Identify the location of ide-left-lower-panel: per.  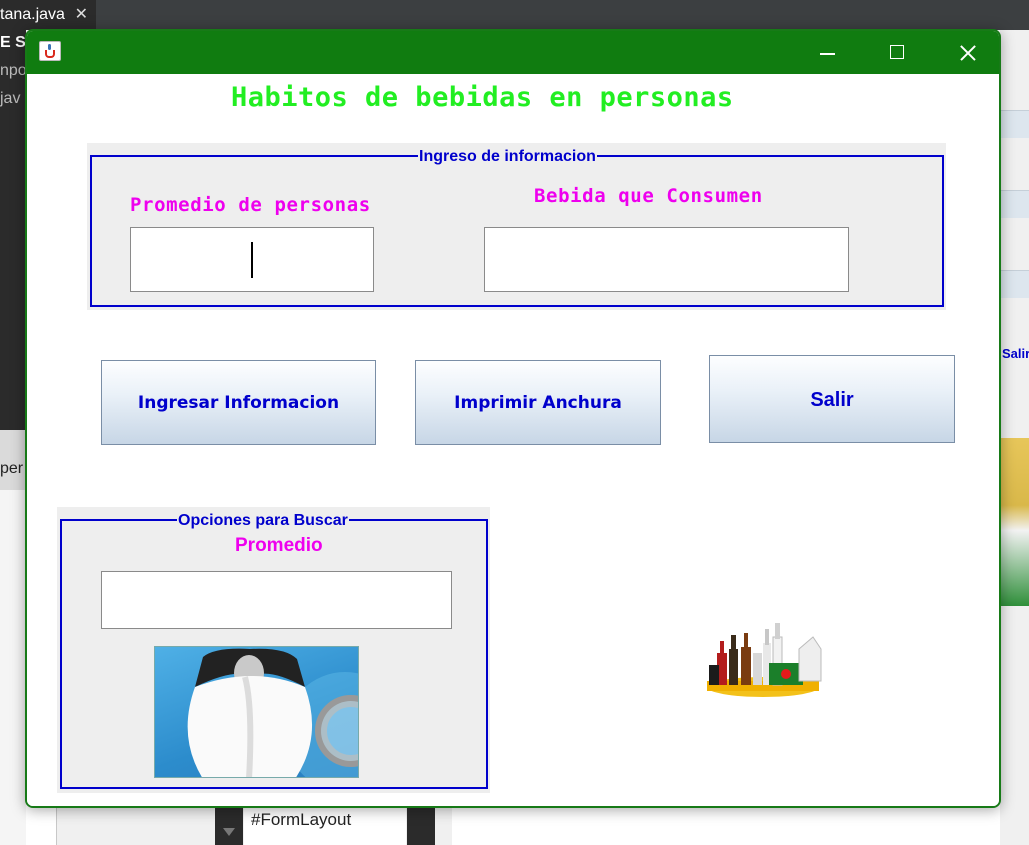
(13, 460).